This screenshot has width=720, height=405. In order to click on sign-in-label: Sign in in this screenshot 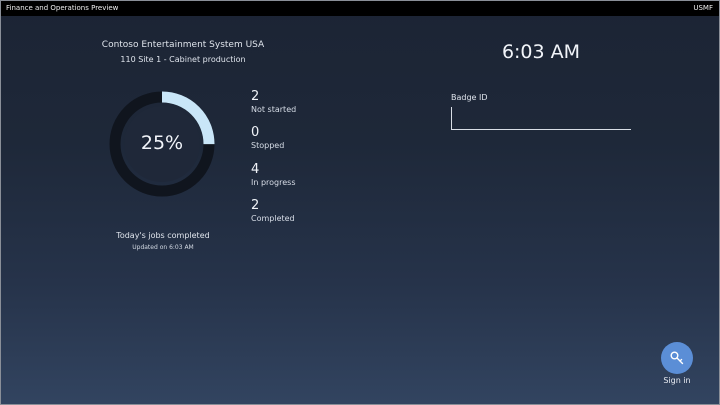, I will do `click(677, 380)`.